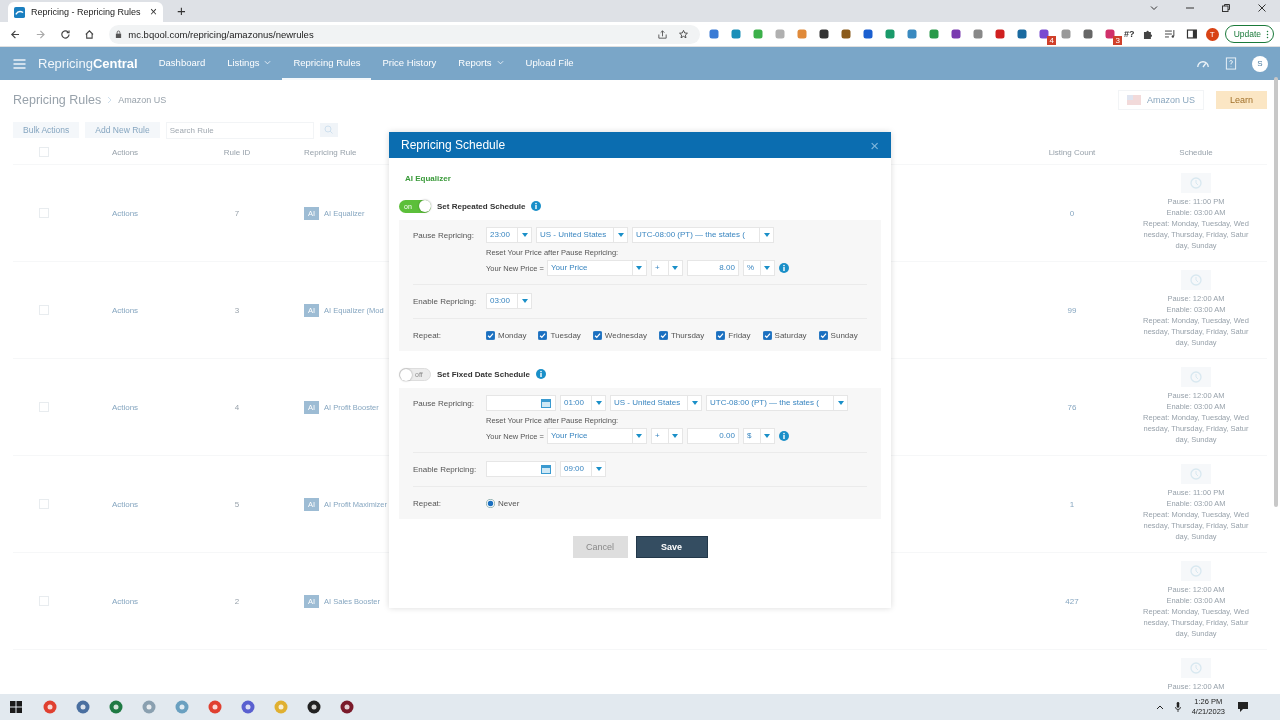 The height and width of the screenshot is (720, 1280). What do you see at coordinates (874, 145) in the screenshot?
I see `close-button: ×` at bounding box center [874, 145].